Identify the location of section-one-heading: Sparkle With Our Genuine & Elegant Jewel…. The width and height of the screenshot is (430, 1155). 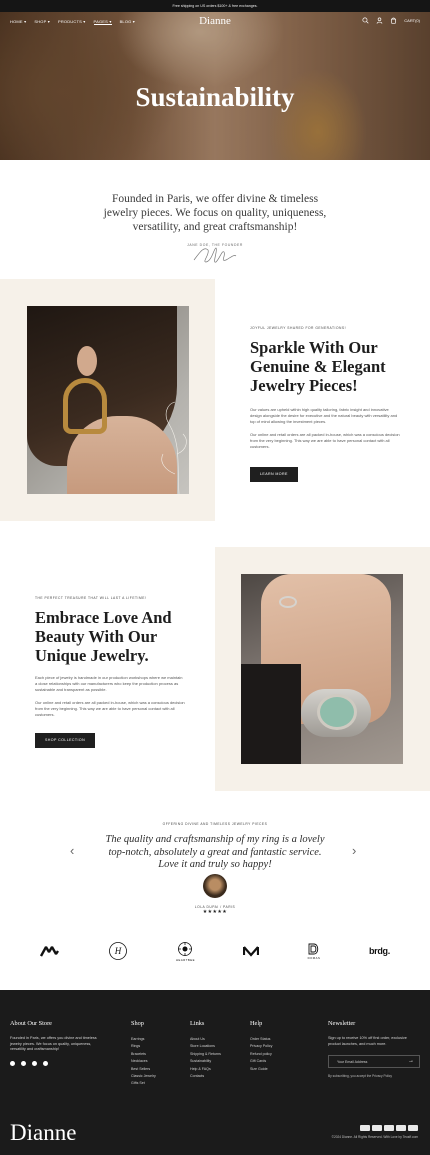
(318, 366).